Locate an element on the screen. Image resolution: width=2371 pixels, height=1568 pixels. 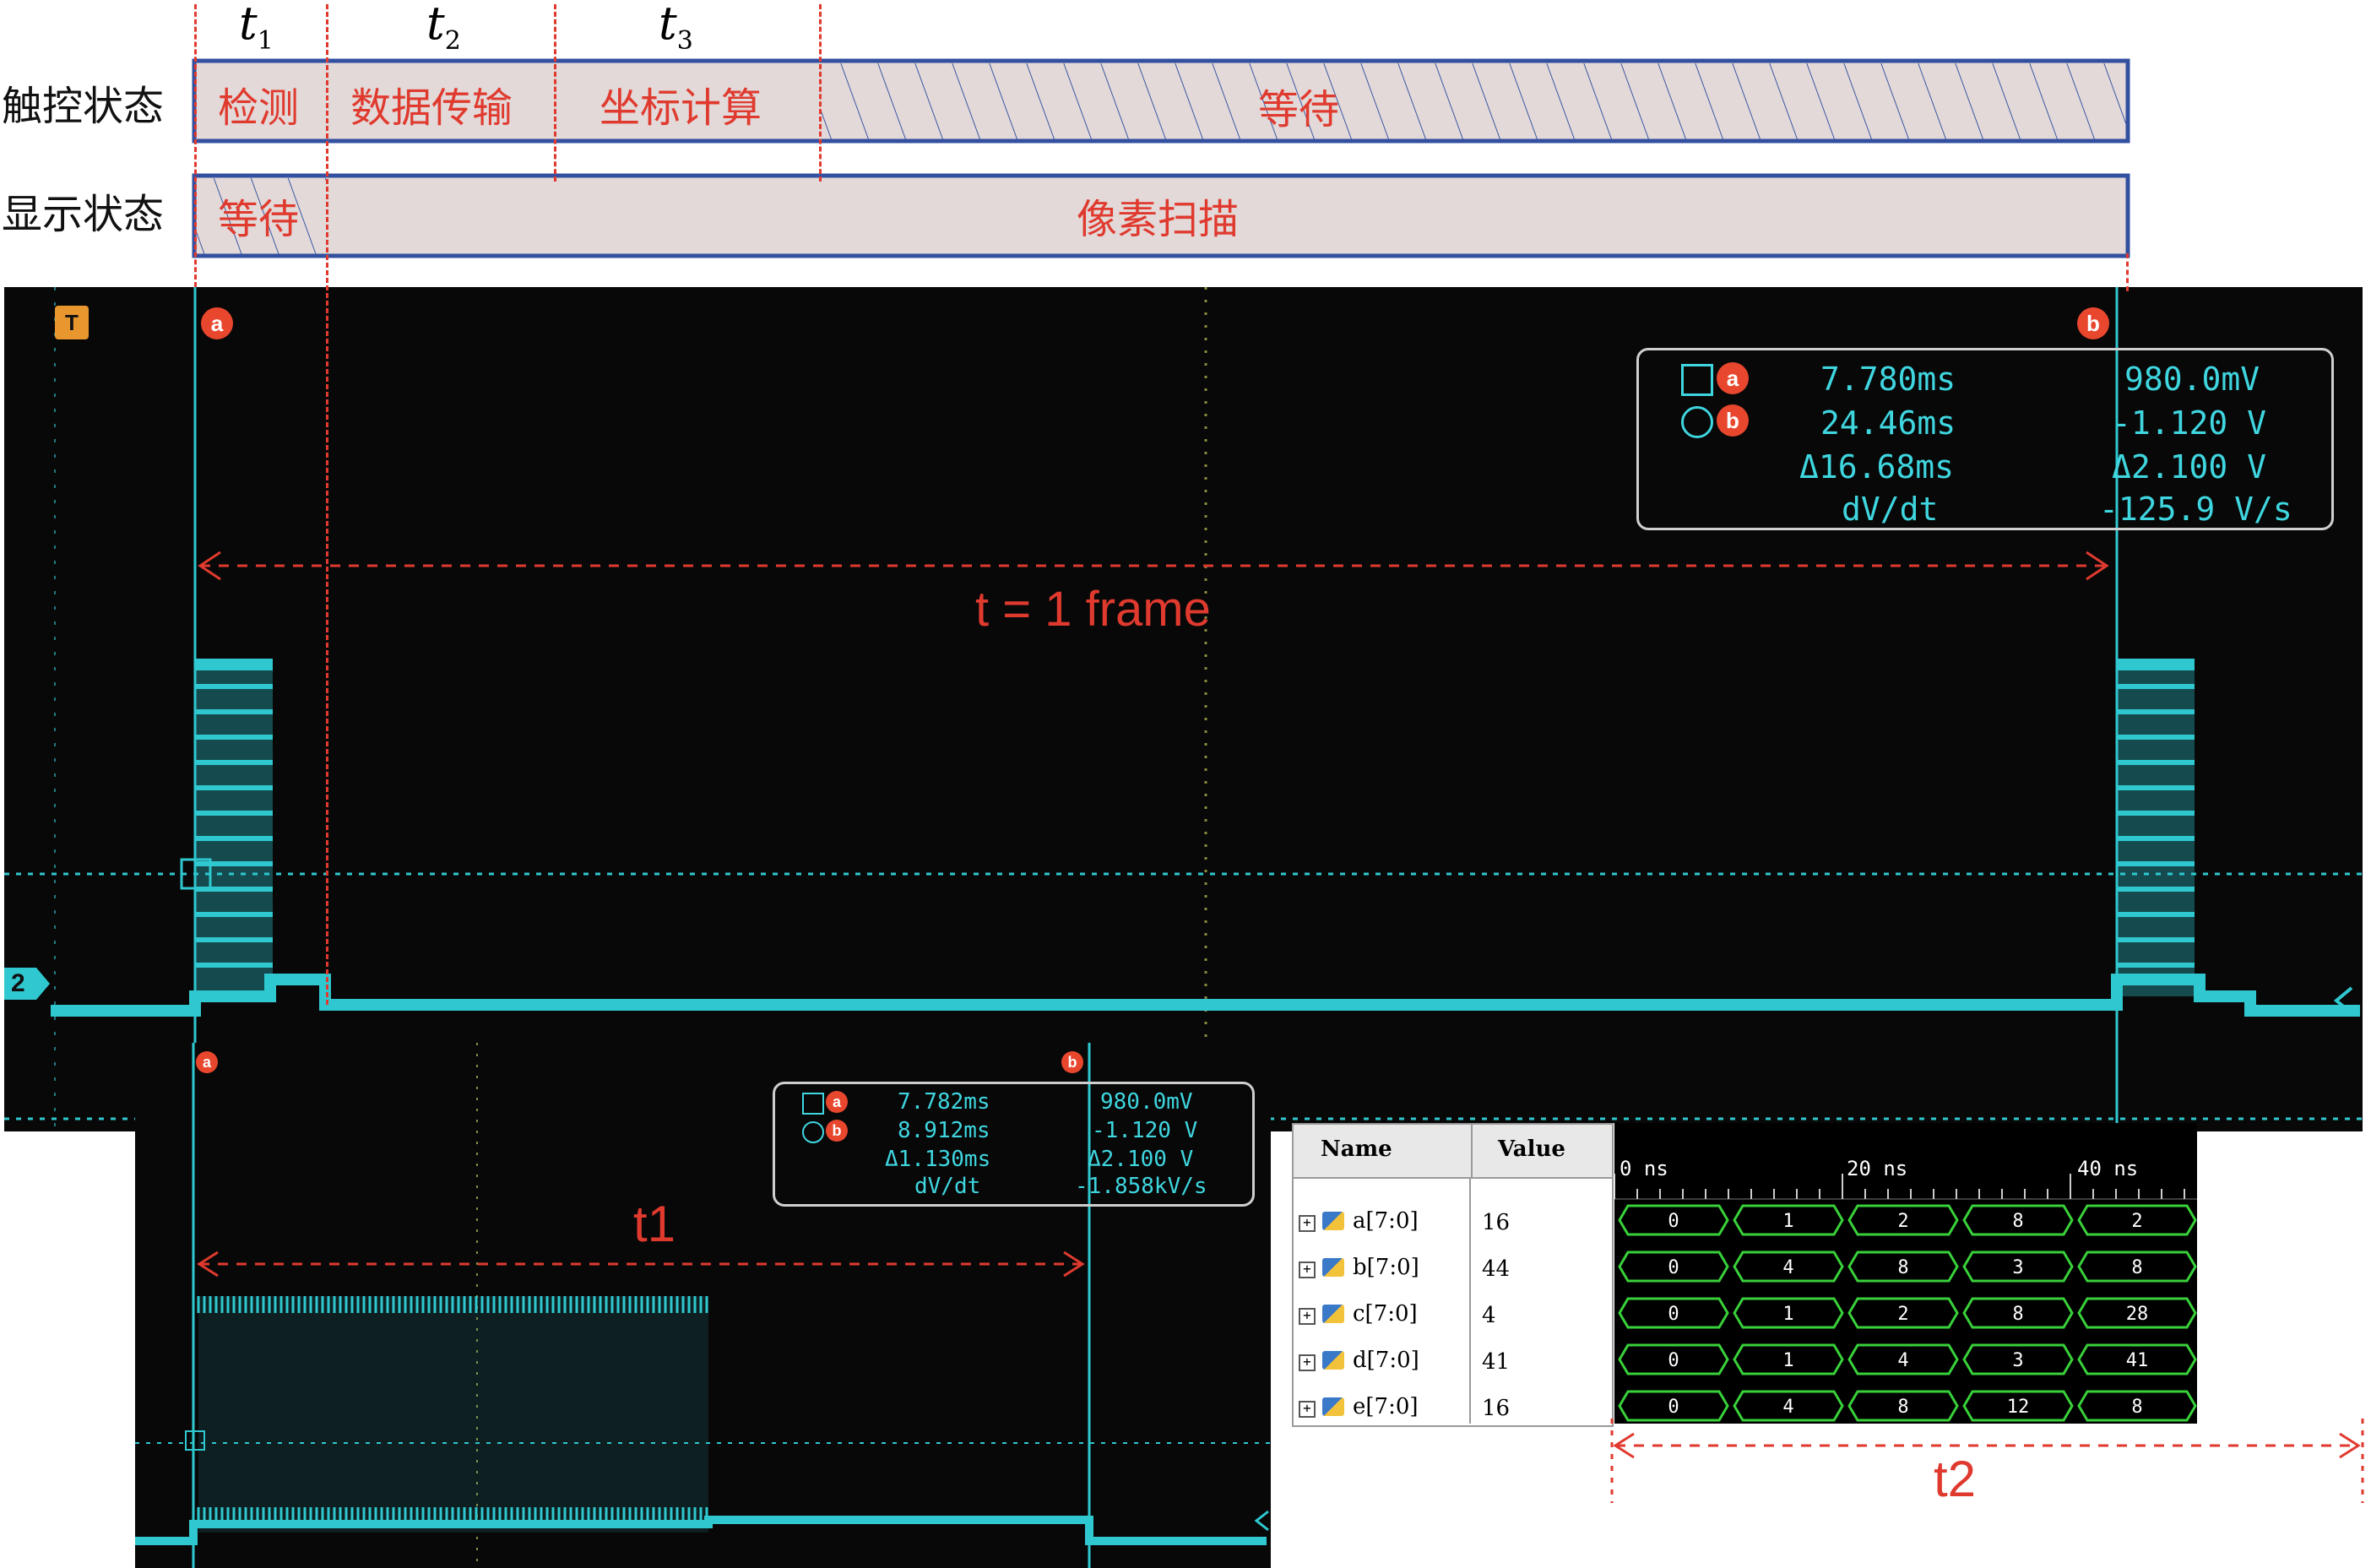
divider-end is located at coordinates (2128, 272).